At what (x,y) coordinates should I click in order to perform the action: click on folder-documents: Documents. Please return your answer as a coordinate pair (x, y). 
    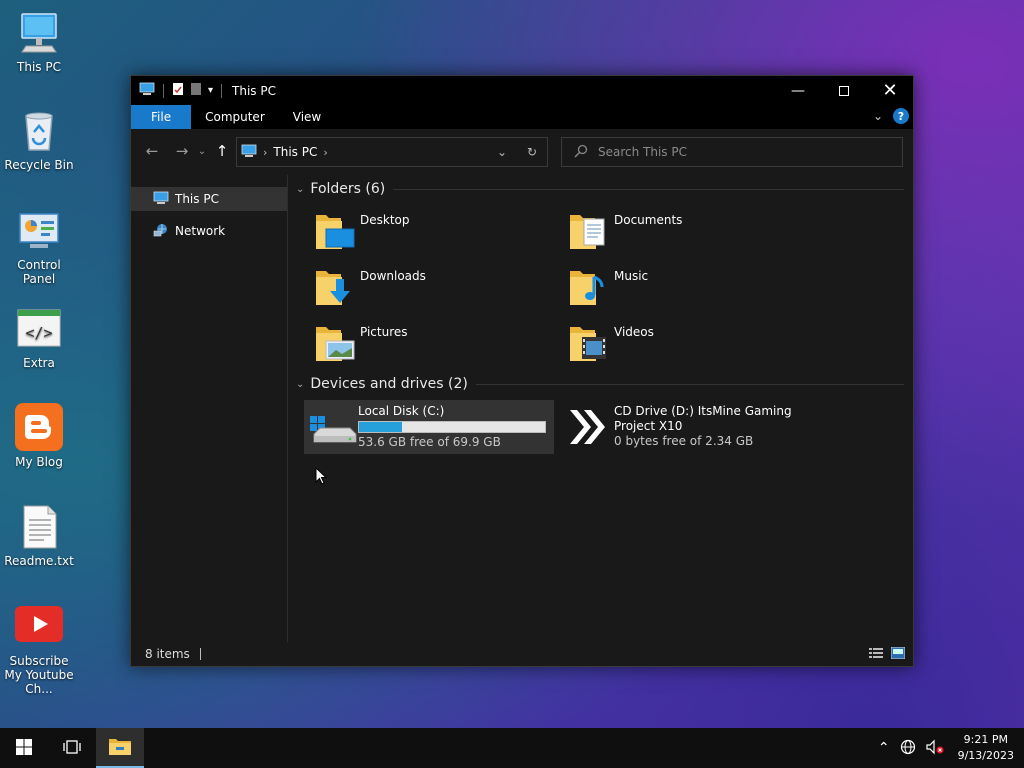
    Looking at the image, I should click on (693, 232).